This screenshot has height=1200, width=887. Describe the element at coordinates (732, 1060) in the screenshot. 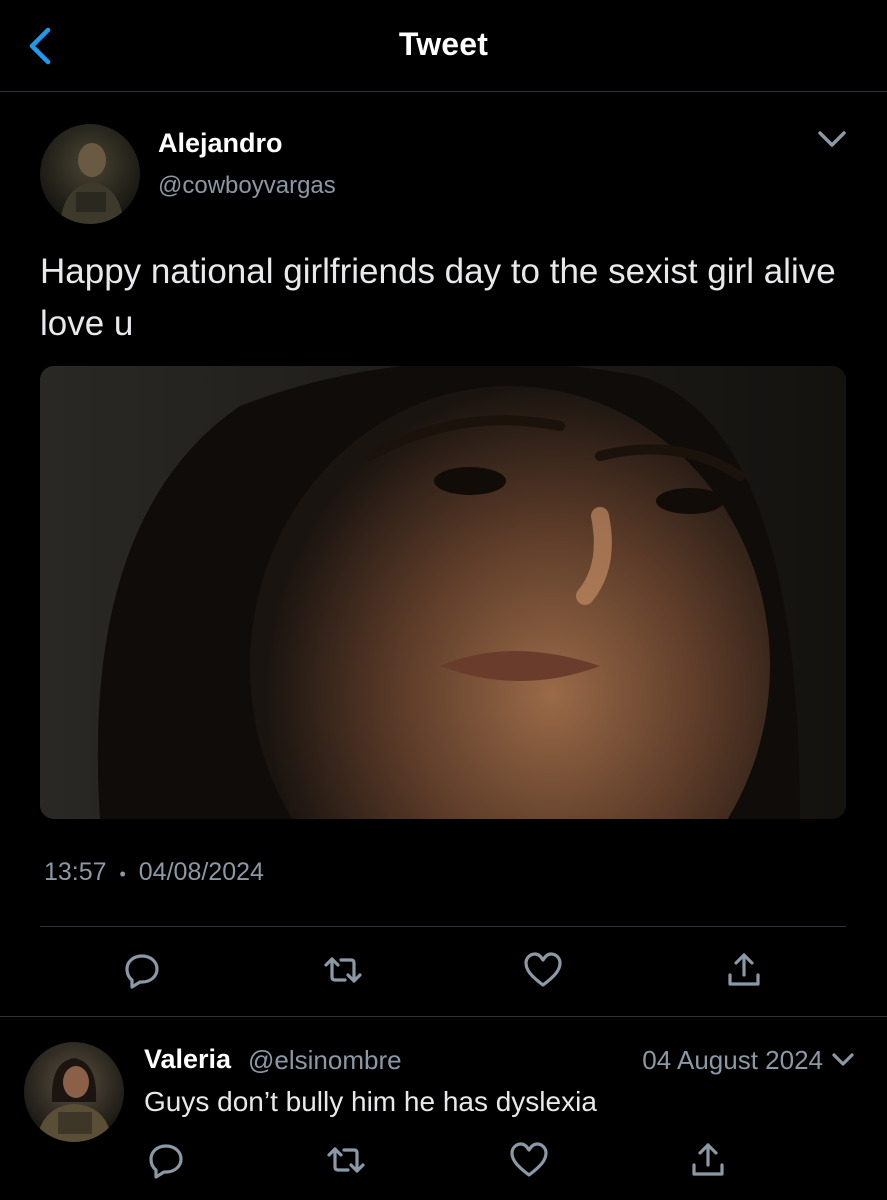

I see `reply-date: 04 August 2024` at that location.